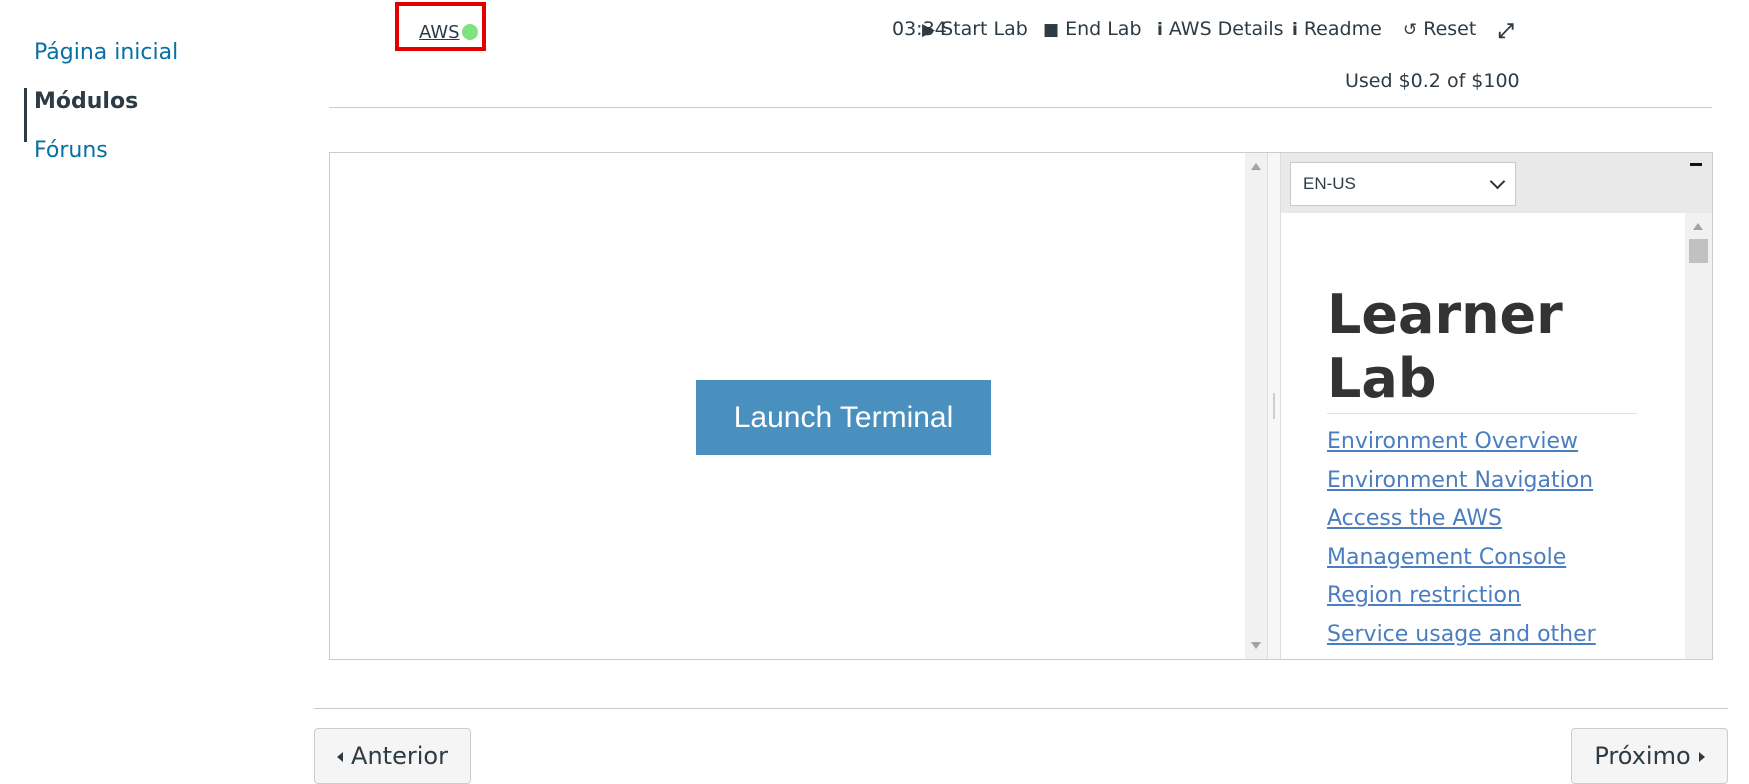  I want to click on end-lab-button: ■ End Lab, so click(1092, 29).